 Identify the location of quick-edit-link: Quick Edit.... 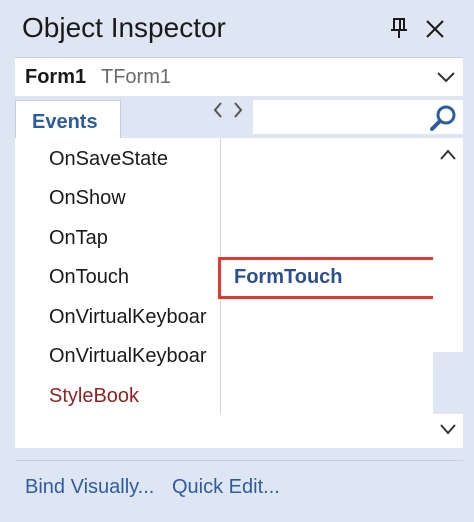
(226, 487).